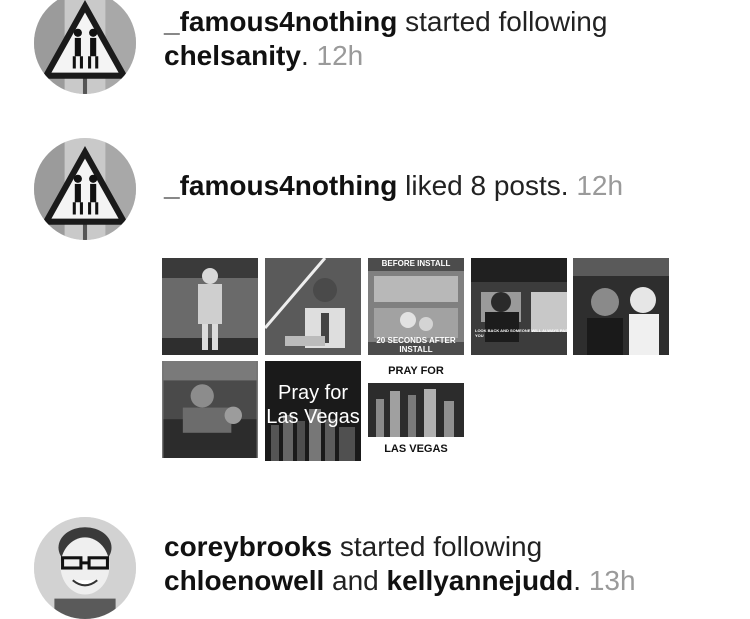 Image resolution: width=750 pixels, height=619 pixels. I want to click on avatar-coreybrooks, so click(85, 568).